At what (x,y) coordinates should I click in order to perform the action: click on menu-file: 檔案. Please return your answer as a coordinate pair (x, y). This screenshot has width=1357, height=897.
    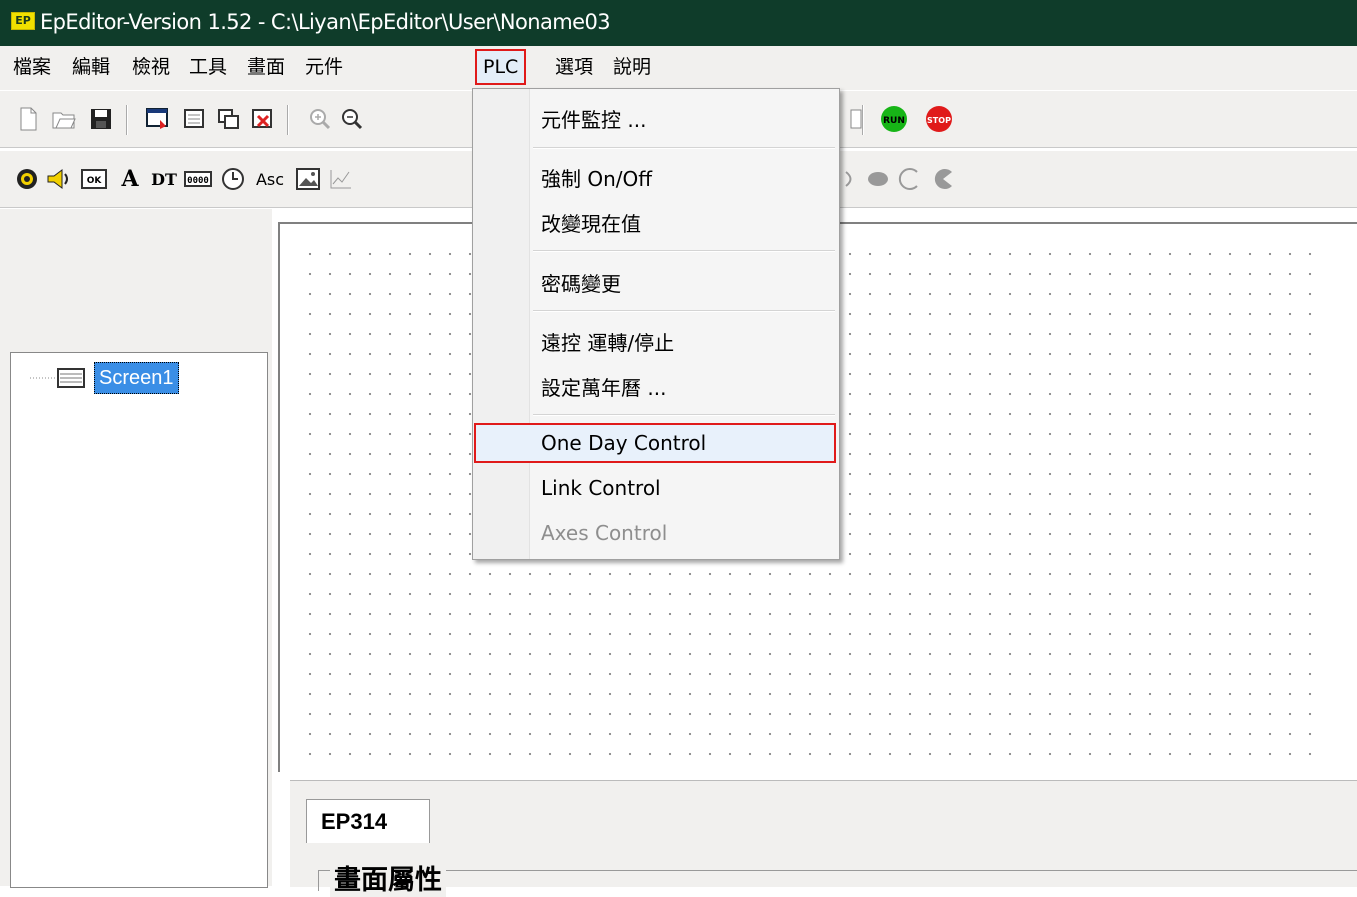
    Looking at the image, I should click on (32, 67).